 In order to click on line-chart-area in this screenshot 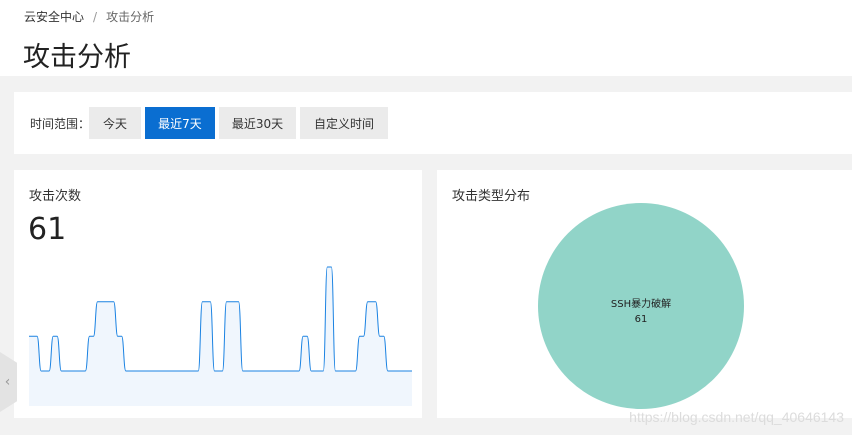, I will do `click(220, 336)`.